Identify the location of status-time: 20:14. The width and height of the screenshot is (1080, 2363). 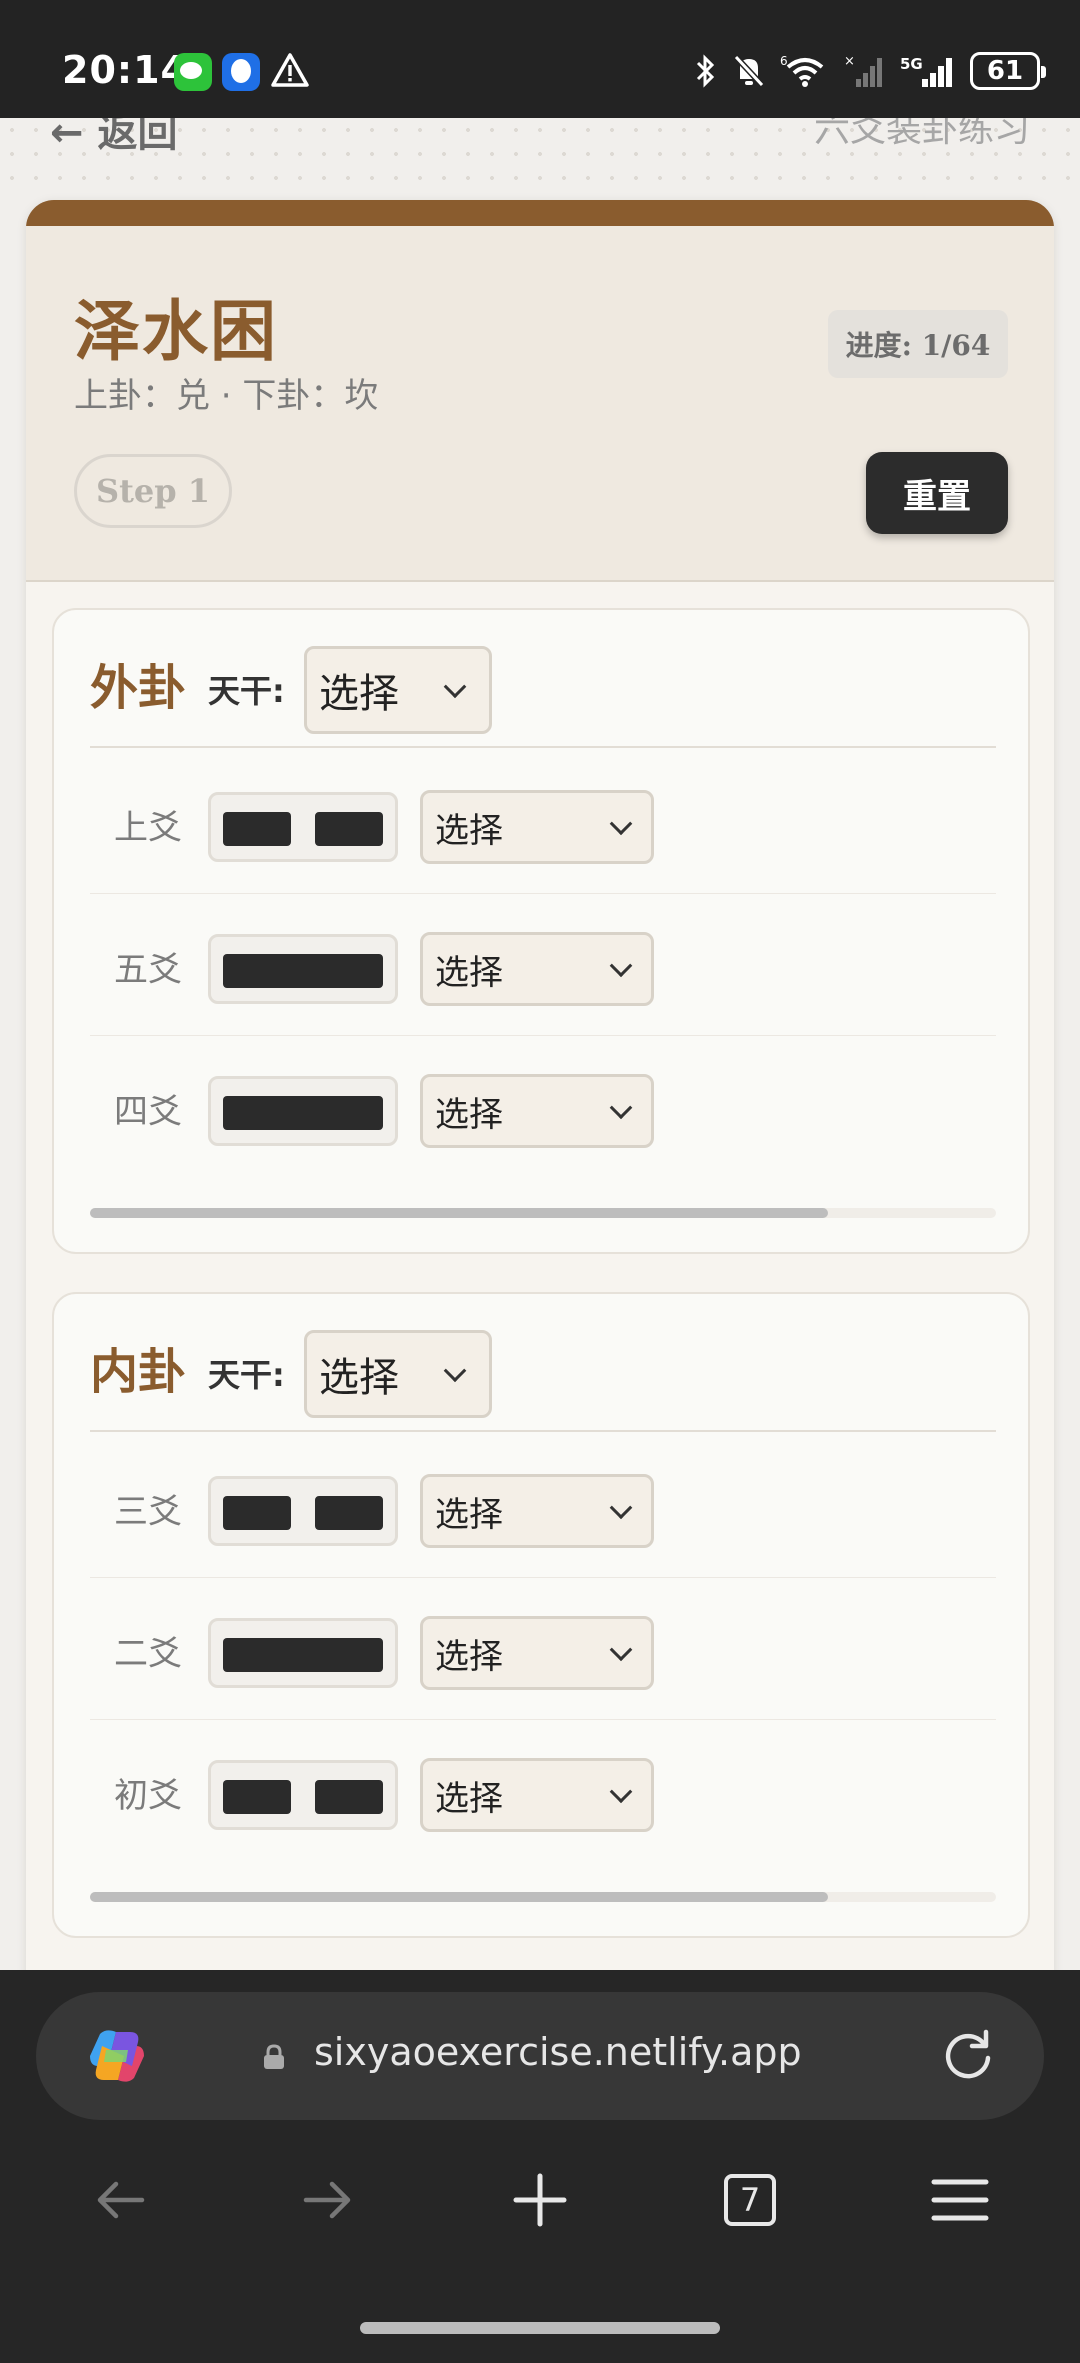
(125, 70).